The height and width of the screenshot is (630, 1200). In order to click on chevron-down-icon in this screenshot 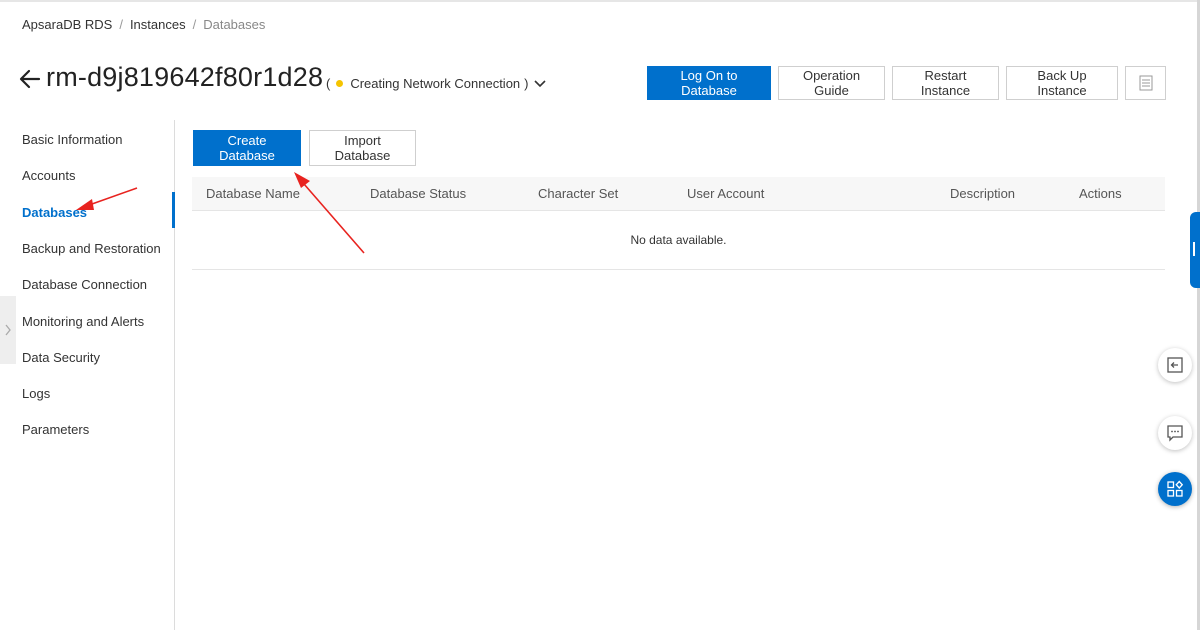, I will do `click(540, 84)`.